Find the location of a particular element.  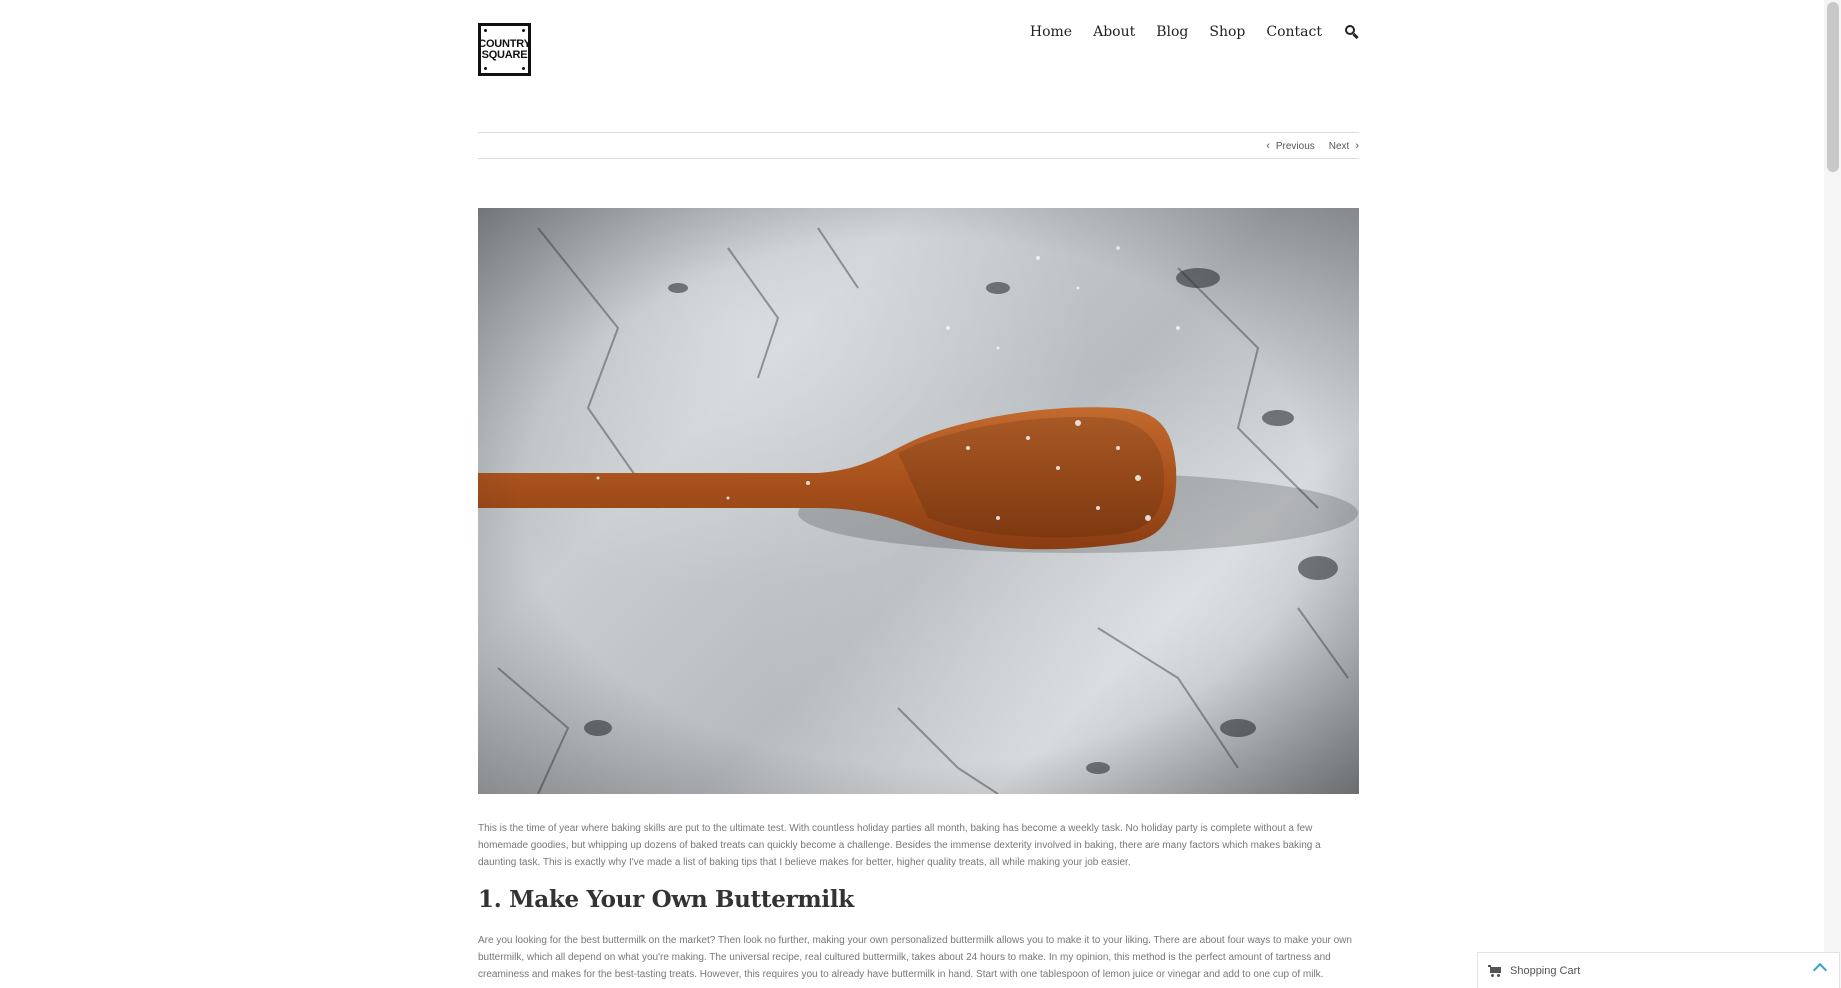

nav-shop: Shop is located at coordinates (1227, 32).